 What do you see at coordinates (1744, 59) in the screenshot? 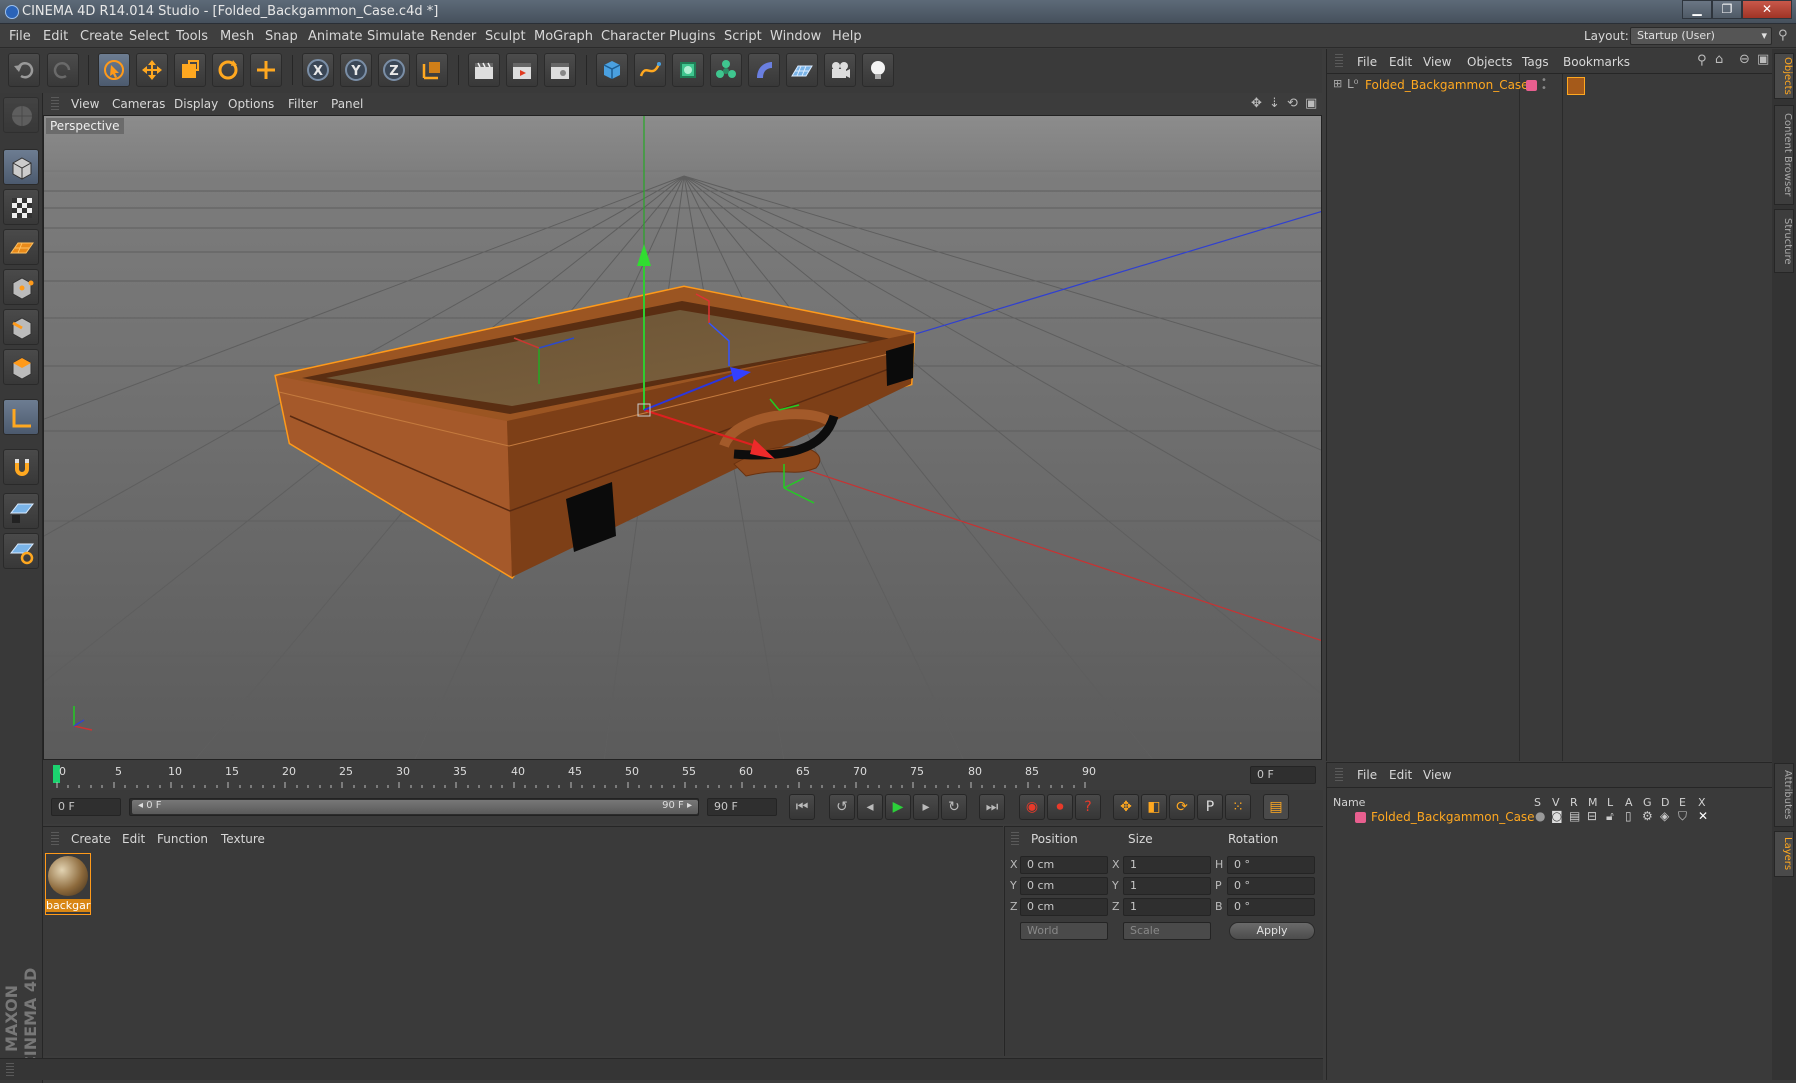
I see `object-options-icon: ⊖` at bounding box center [1744, 59].